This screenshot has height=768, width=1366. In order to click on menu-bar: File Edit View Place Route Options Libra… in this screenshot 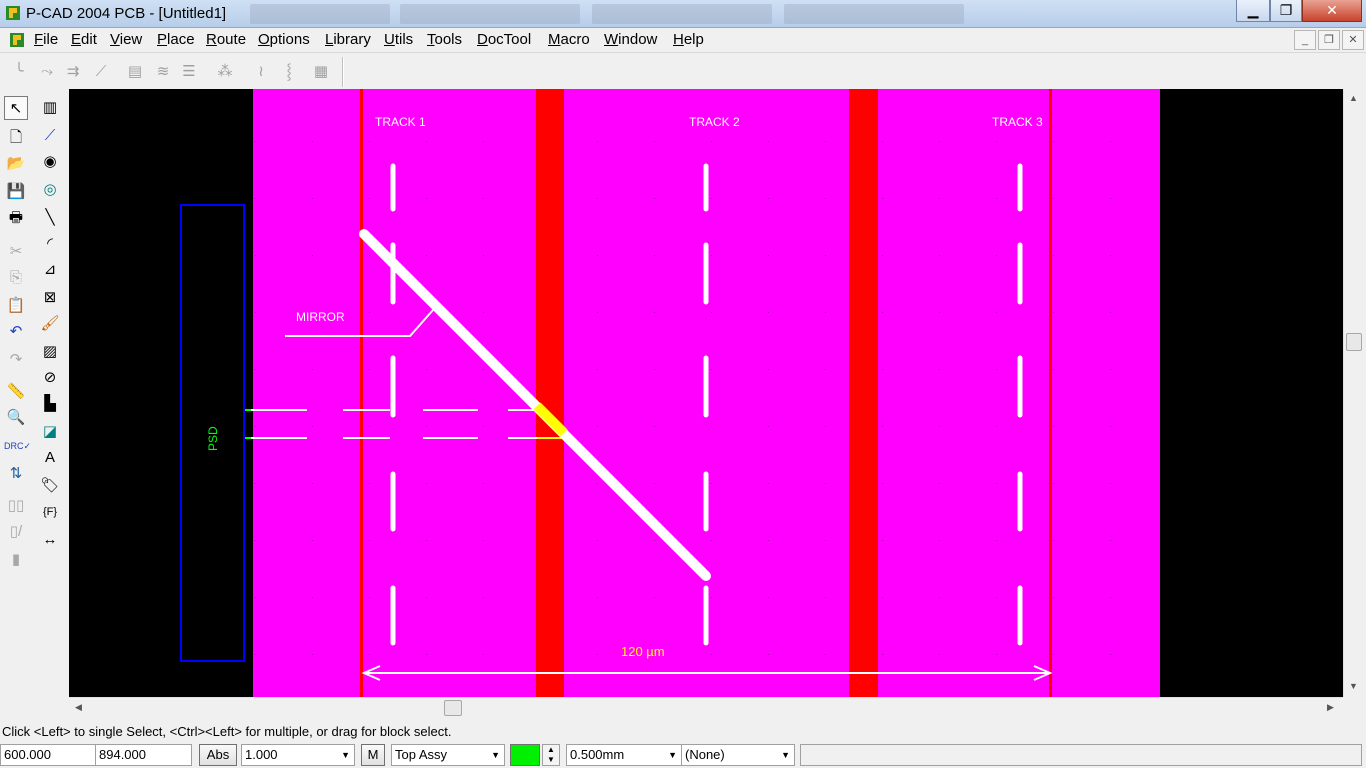, I will do `click(683, 40)`.